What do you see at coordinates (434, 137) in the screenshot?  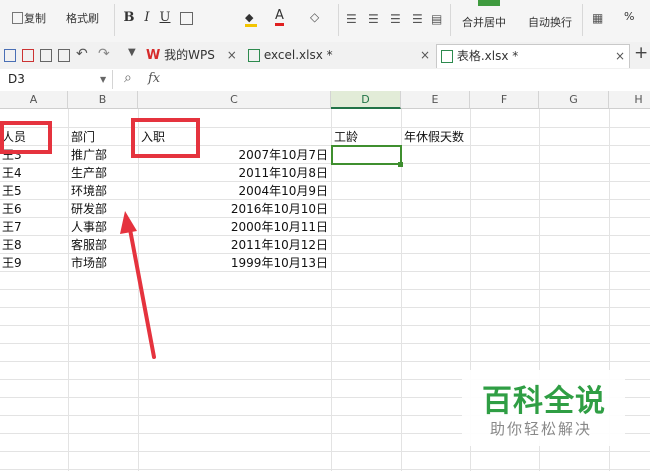 I see `cell-e2: 年休假天数` at bounding box center [434, 137].